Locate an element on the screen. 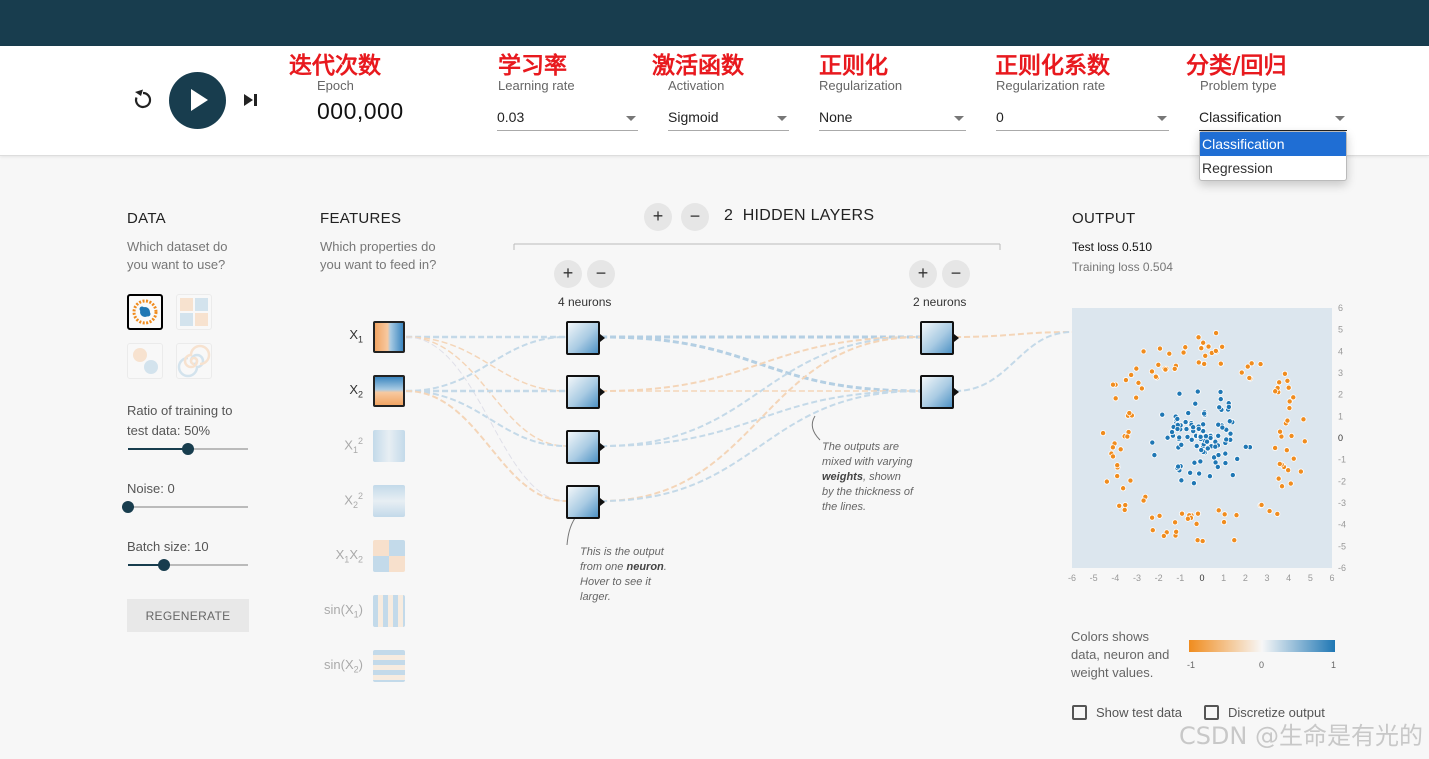 The height and width of the screenshot is (759, 1429). feature-sin-x1 is located at coordinates (389, 611).